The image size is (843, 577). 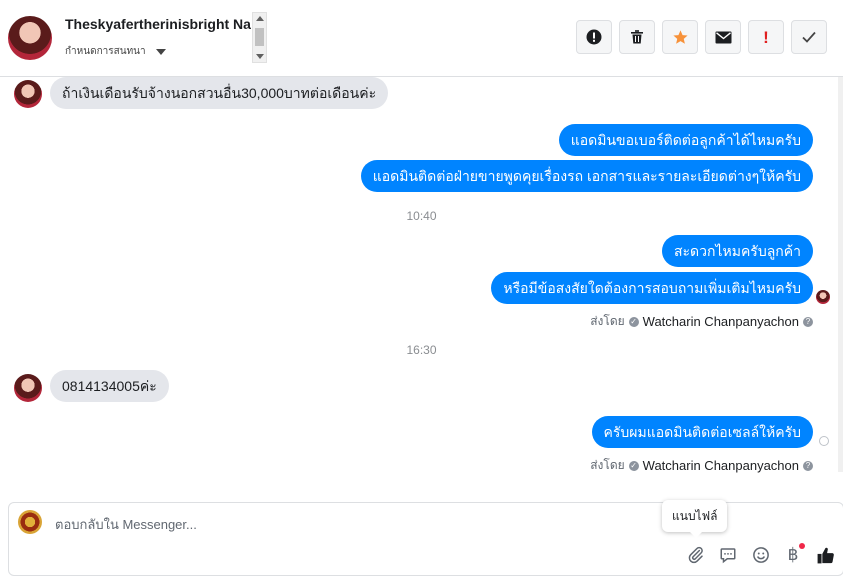 I want to click on star-button, so click(x=680, y=37).